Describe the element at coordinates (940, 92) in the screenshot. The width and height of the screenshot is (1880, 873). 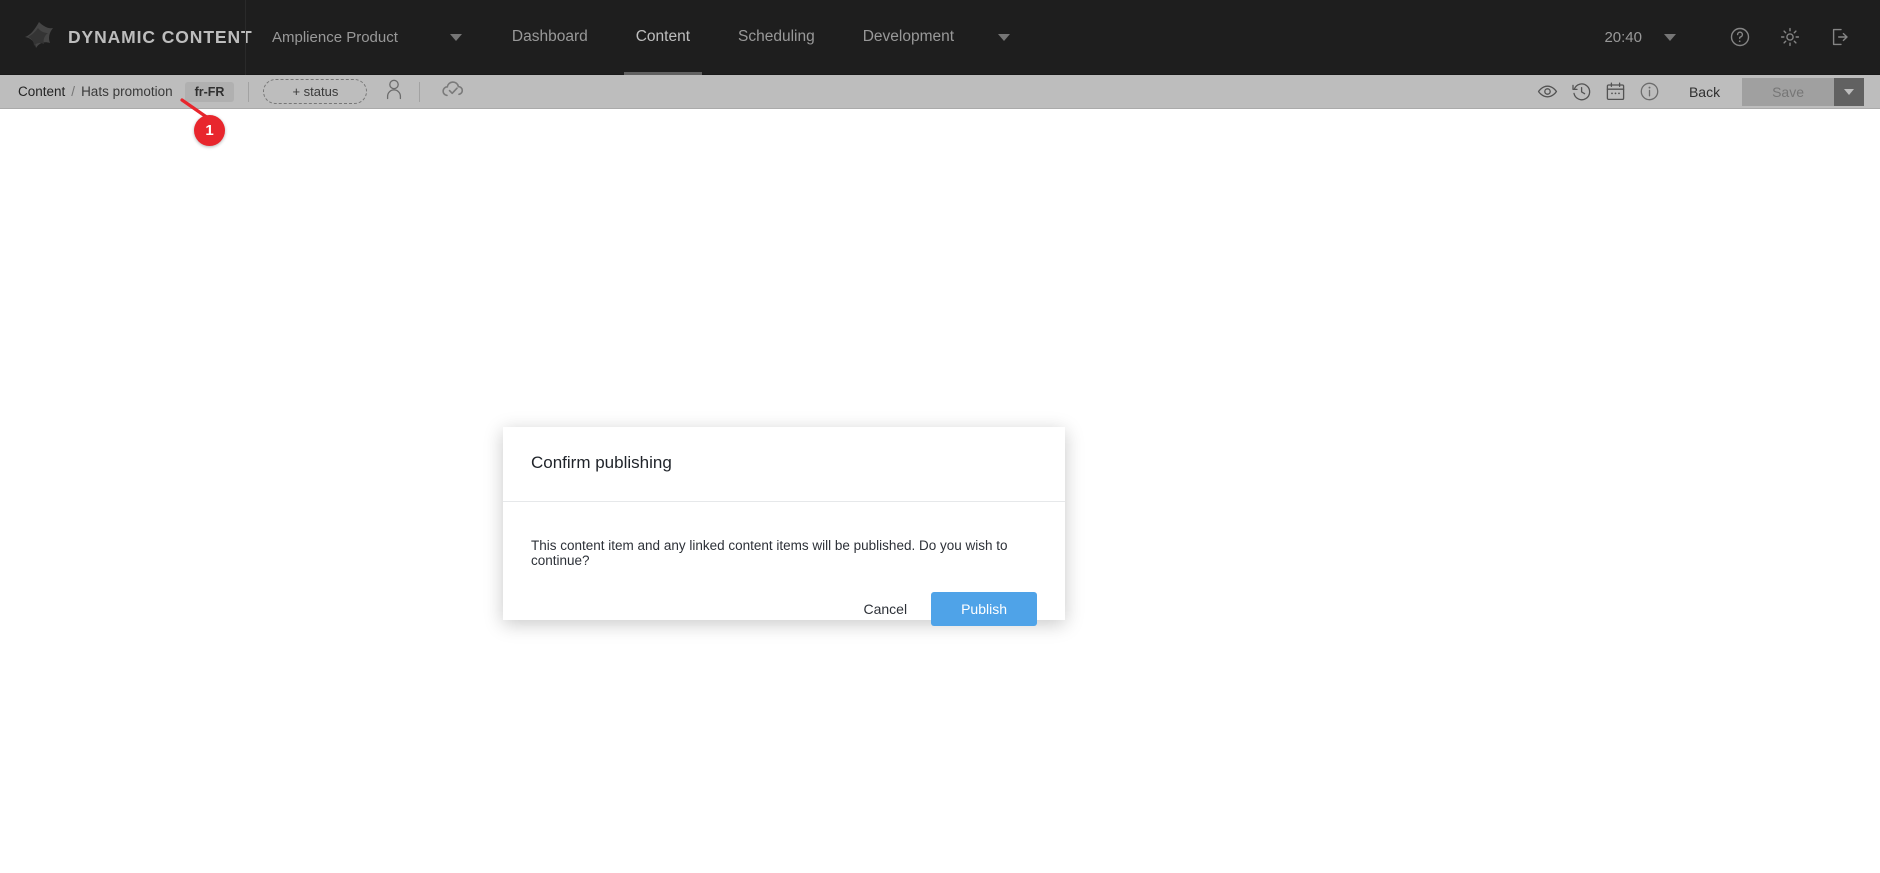
I see `breadcrumb-action-bar: Content / Hats promotion fr-FR + status` at that location.